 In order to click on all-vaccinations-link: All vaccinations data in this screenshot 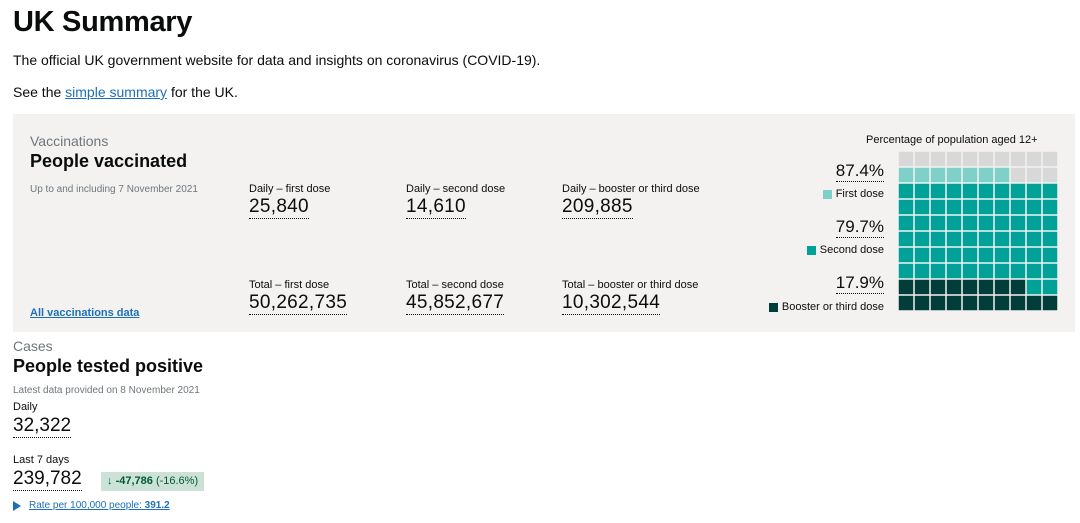, I will do `click(84, 313)`.